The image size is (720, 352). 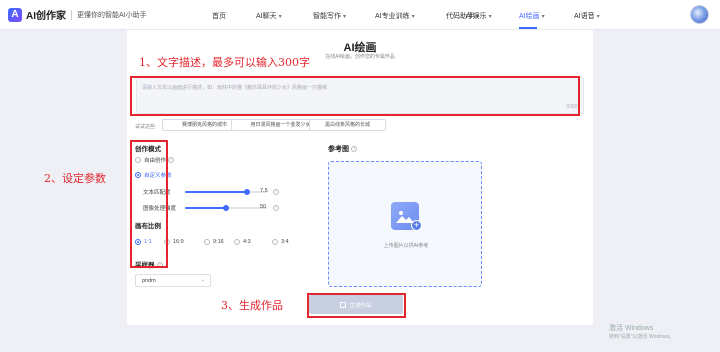 I want to click on plus-icon: +, so click(x=416, y=225).